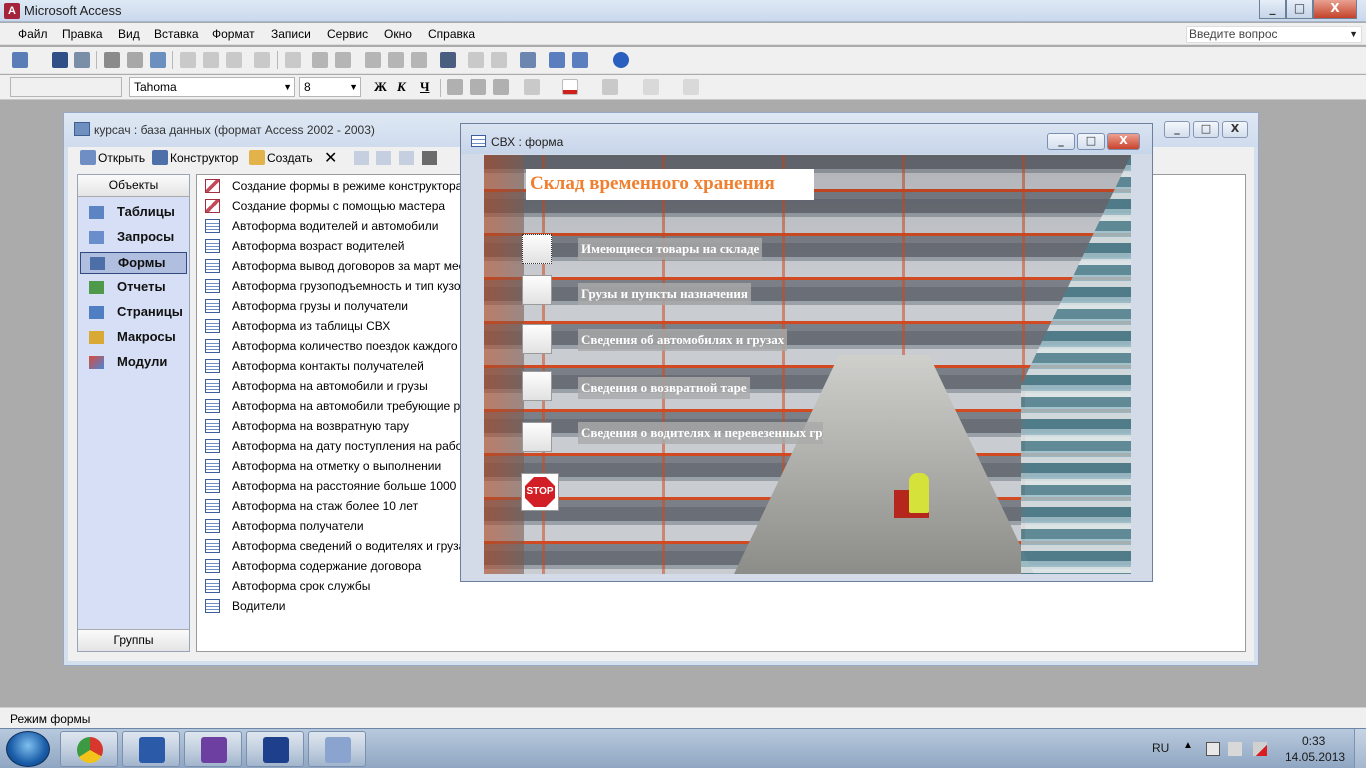  Describe the element at coordinates (621, 60) in the screenshot. I see `help-icon` at that location.